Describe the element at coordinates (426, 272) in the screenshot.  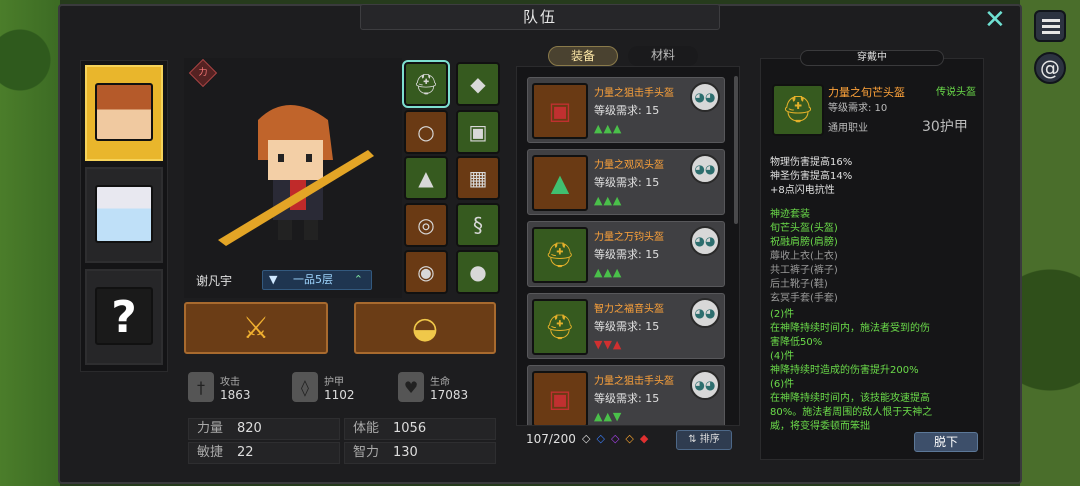
I see `slot-ring: ◉` at that location.